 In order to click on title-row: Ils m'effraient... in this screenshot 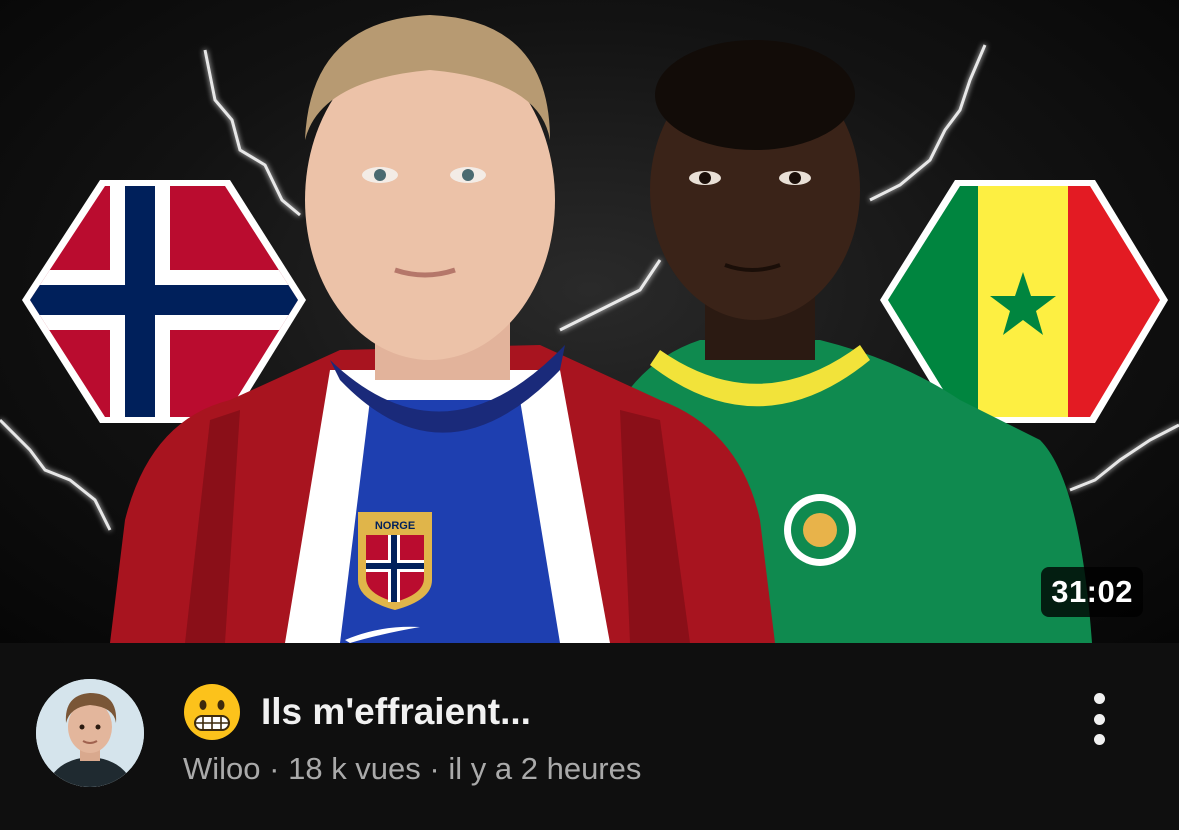, I will do `click(621, 712)`.